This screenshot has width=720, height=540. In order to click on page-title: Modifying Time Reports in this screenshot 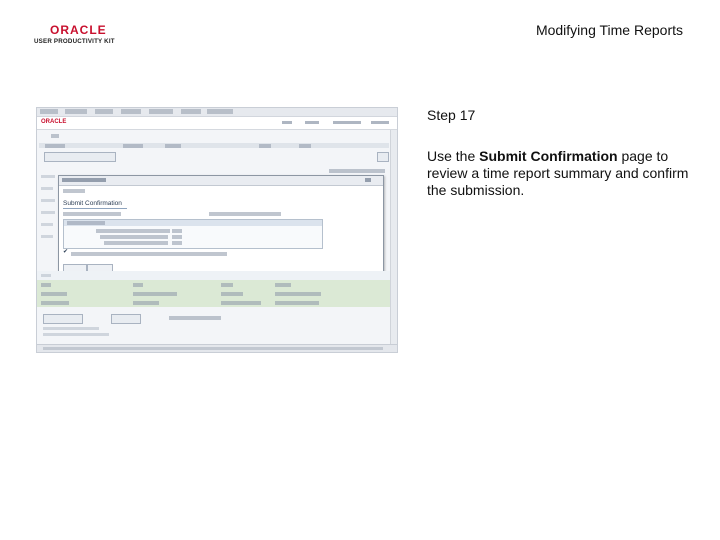, I will do `click(609, 30)`.